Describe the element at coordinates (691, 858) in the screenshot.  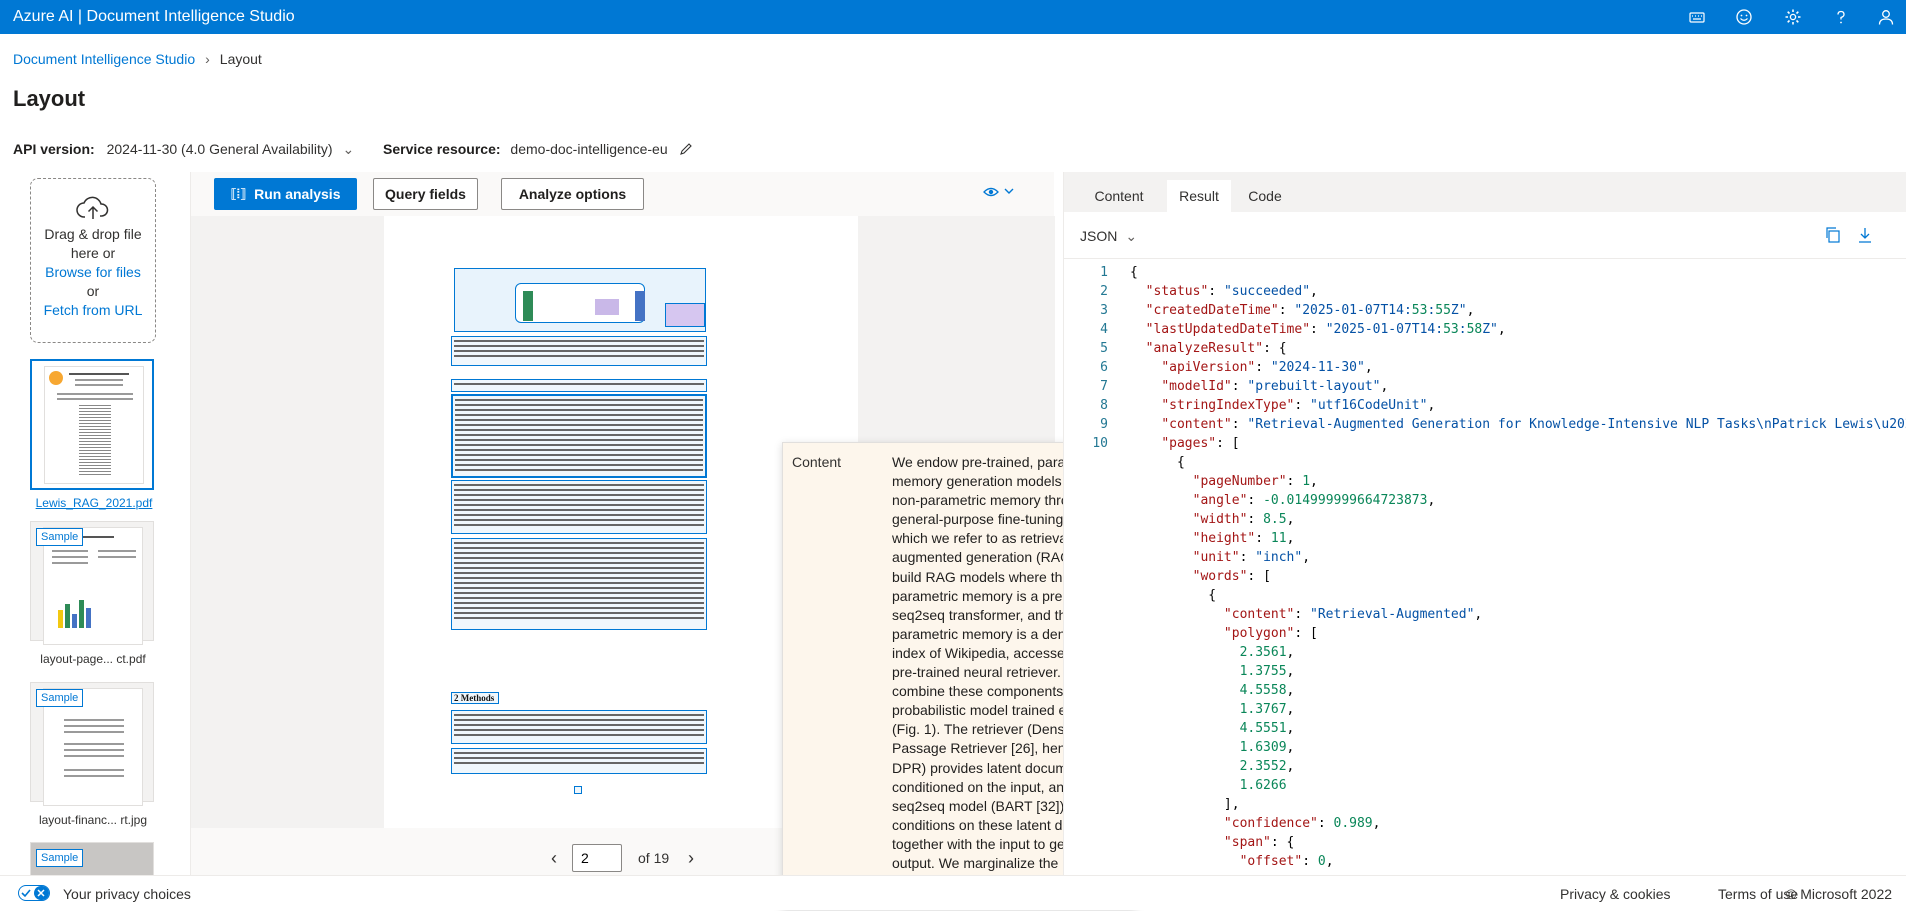
I see `next-page-chevron-icon: ›` at that location.